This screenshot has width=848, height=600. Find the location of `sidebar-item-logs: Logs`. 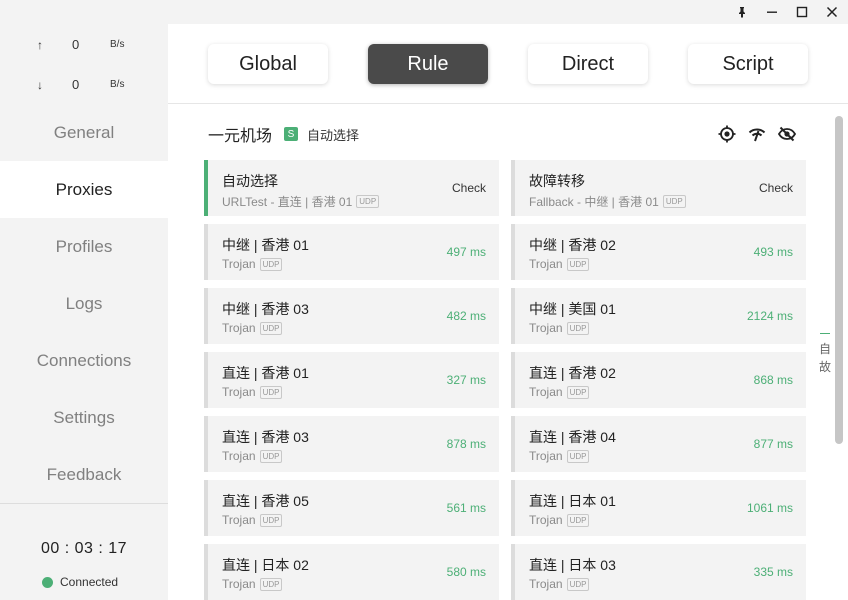

sidebar-item-logs: Logs is located at coordinates (84, 303).